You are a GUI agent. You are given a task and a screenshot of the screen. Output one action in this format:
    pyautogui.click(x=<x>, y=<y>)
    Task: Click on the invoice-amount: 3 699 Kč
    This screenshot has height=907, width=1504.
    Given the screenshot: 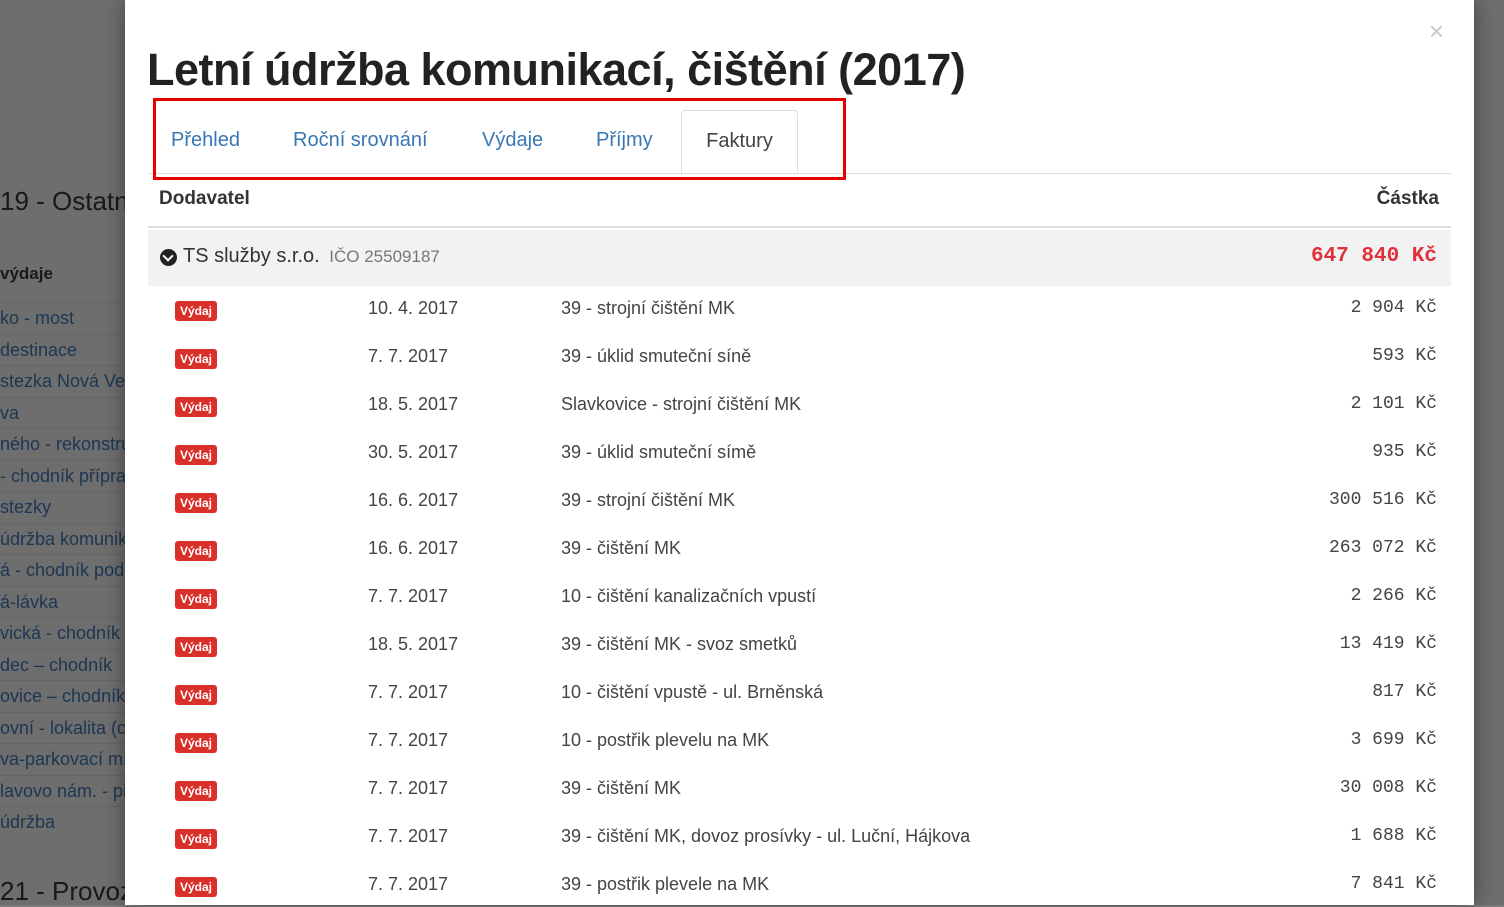 What is the action you would take?
    pyautogui.click(x=1393, y=740)
    